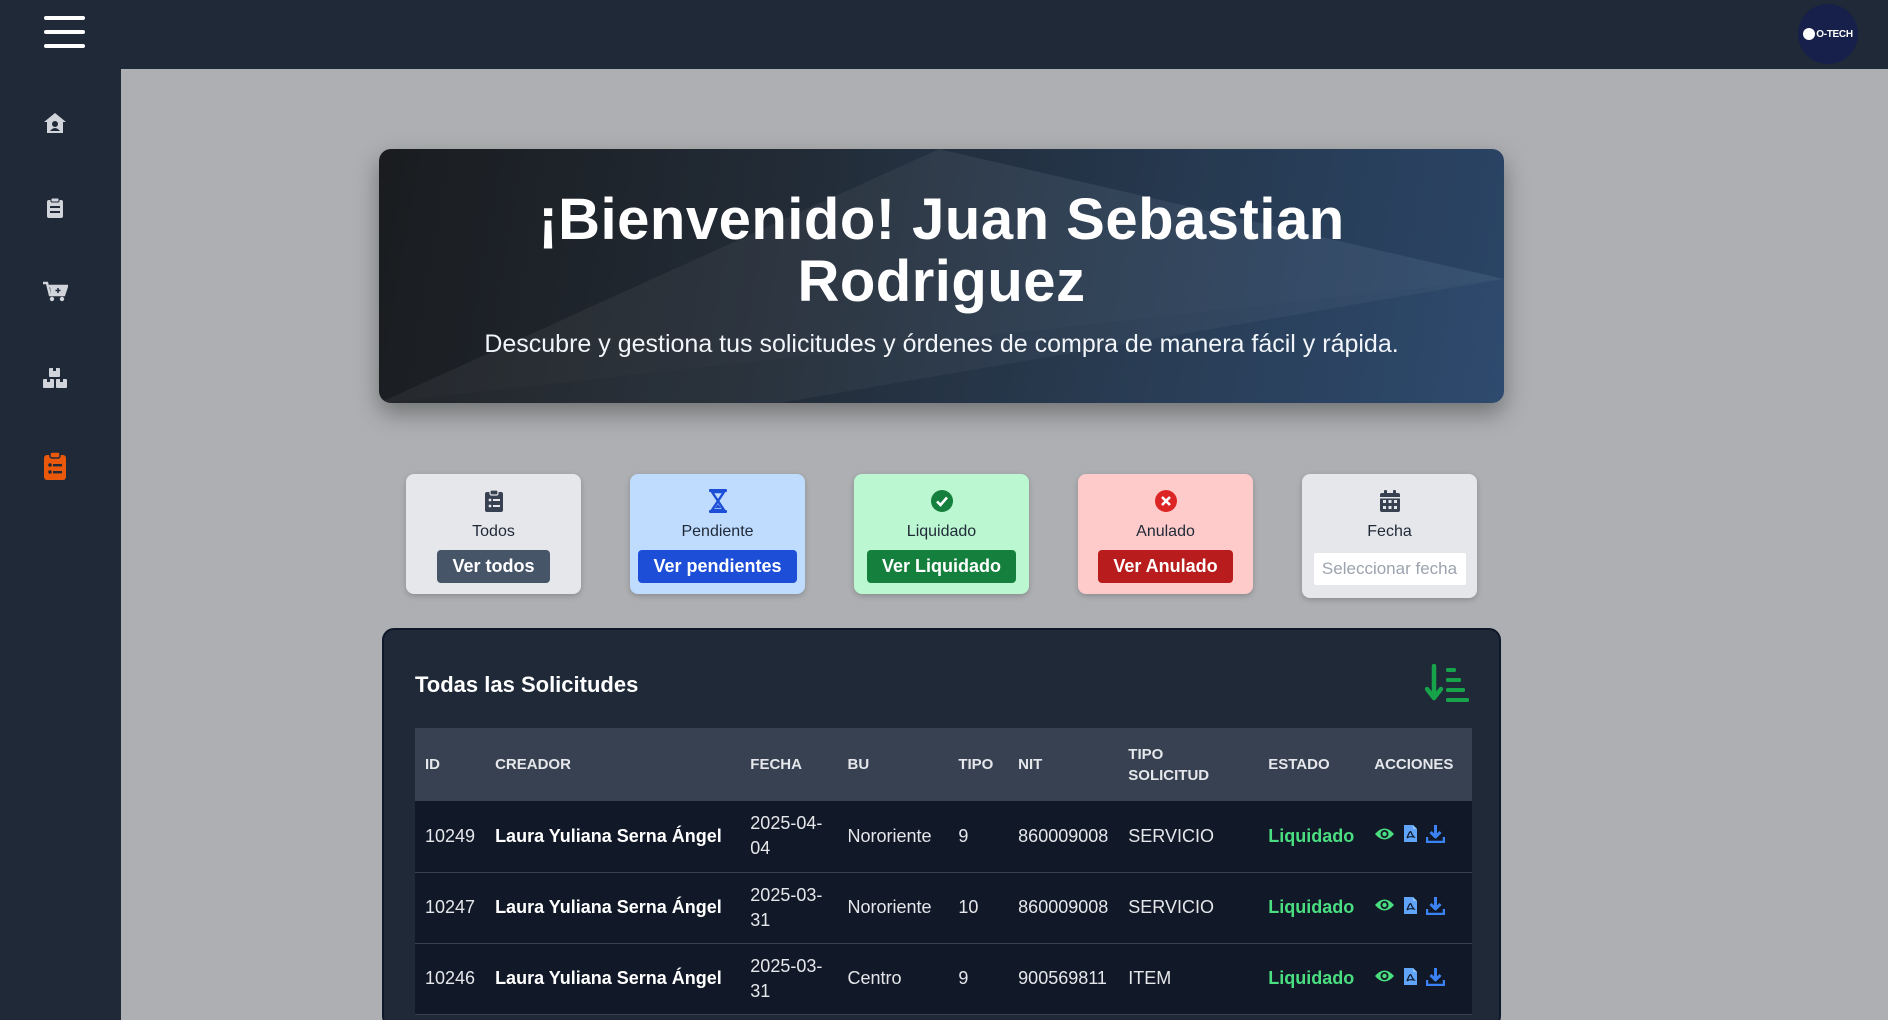 The height and width of the screenshot is (1020, 1888). Describe the element at coordinates (1389, 569) in the screenshot. I see `date-input` at that location.